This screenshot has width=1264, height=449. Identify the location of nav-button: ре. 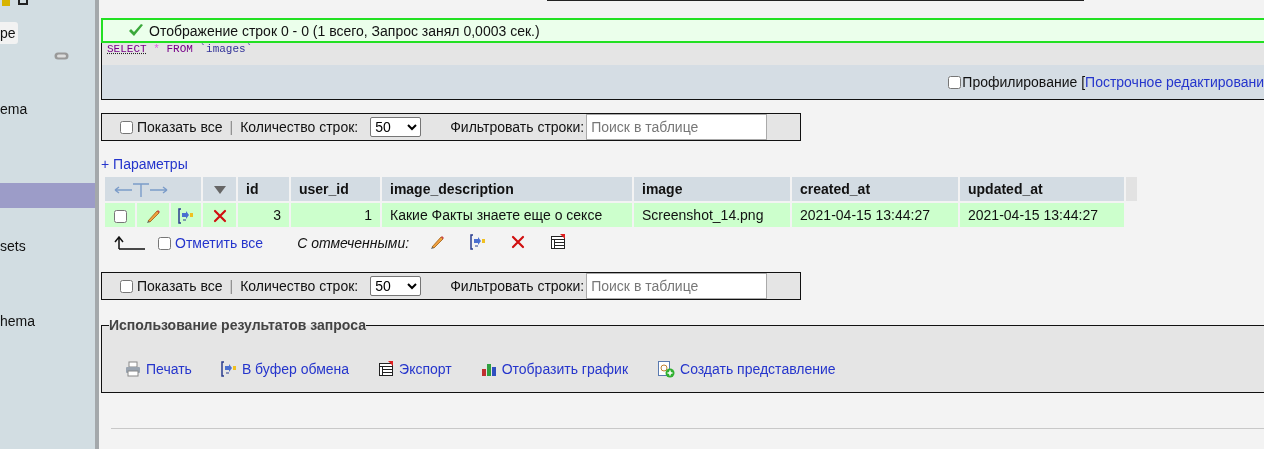
(9, 33).